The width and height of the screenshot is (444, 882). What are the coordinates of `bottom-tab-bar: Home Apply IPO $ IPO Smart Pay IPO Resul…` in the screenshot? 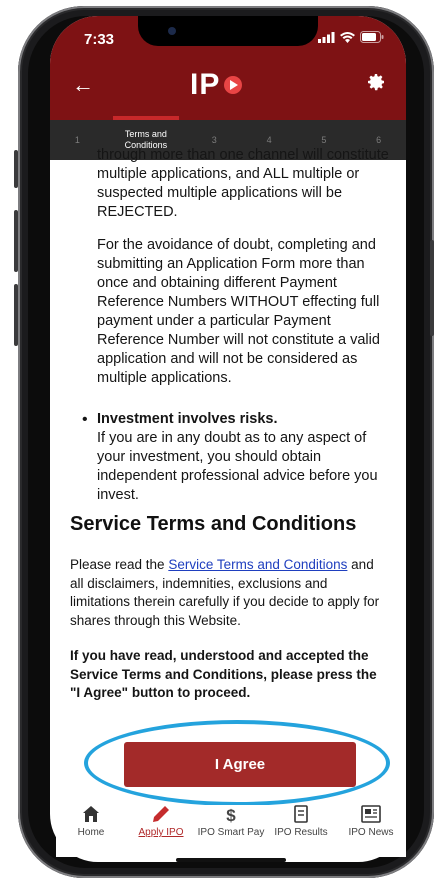 It's located at (231, 831).